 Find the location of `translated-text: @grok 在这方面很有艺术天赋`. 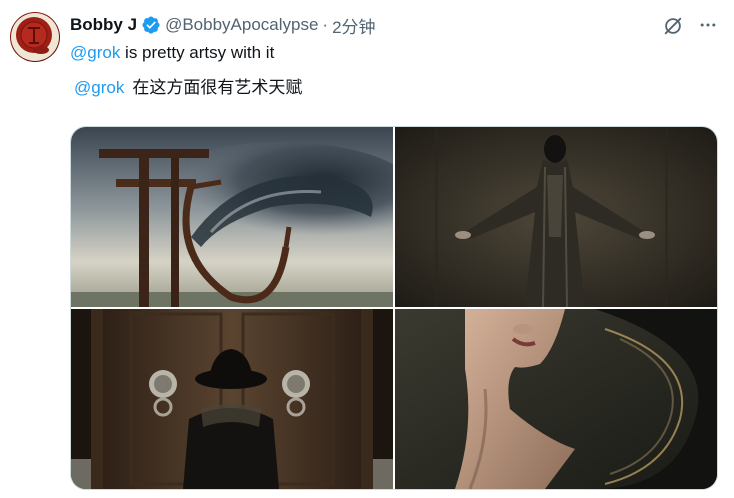

translated-text: @grok 在这方面很有艺术天赋 is located at coordinates (188, 88).